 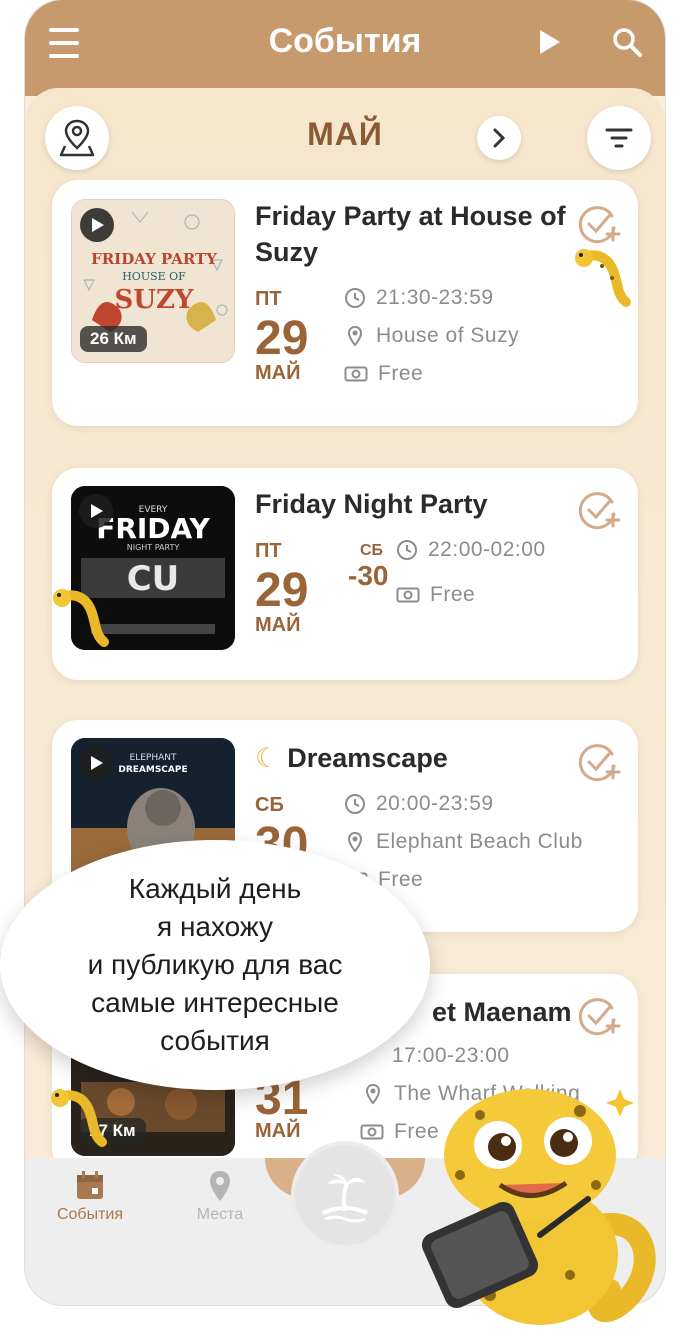 What do you see at coordinates (550, 42) in the screenshot?
I see `play-icon` at bounding box center [550, 42].